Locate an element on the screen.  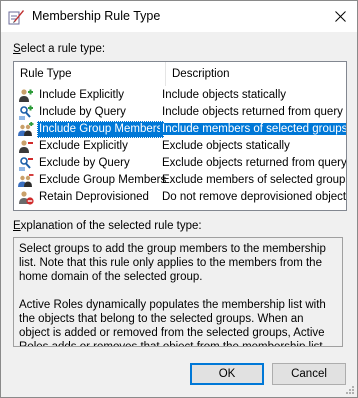
rule-type-name: Exclude by Query is located at coordinates (84, 163).